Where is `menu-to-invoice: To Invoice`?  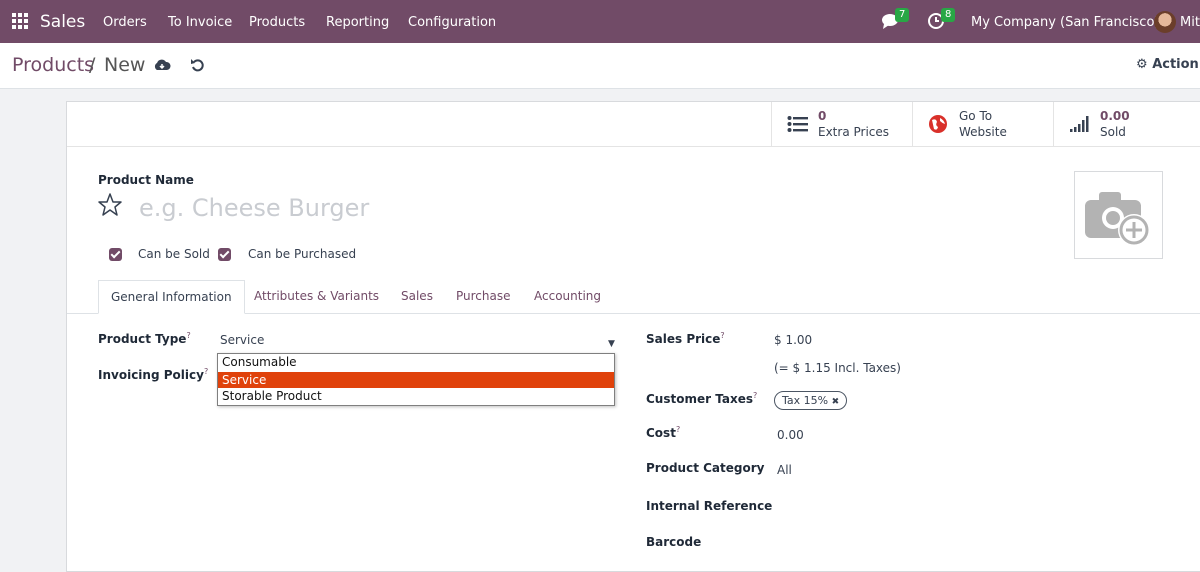
menu-to-invoice: To Invoice is located at coordinates (200, 22).